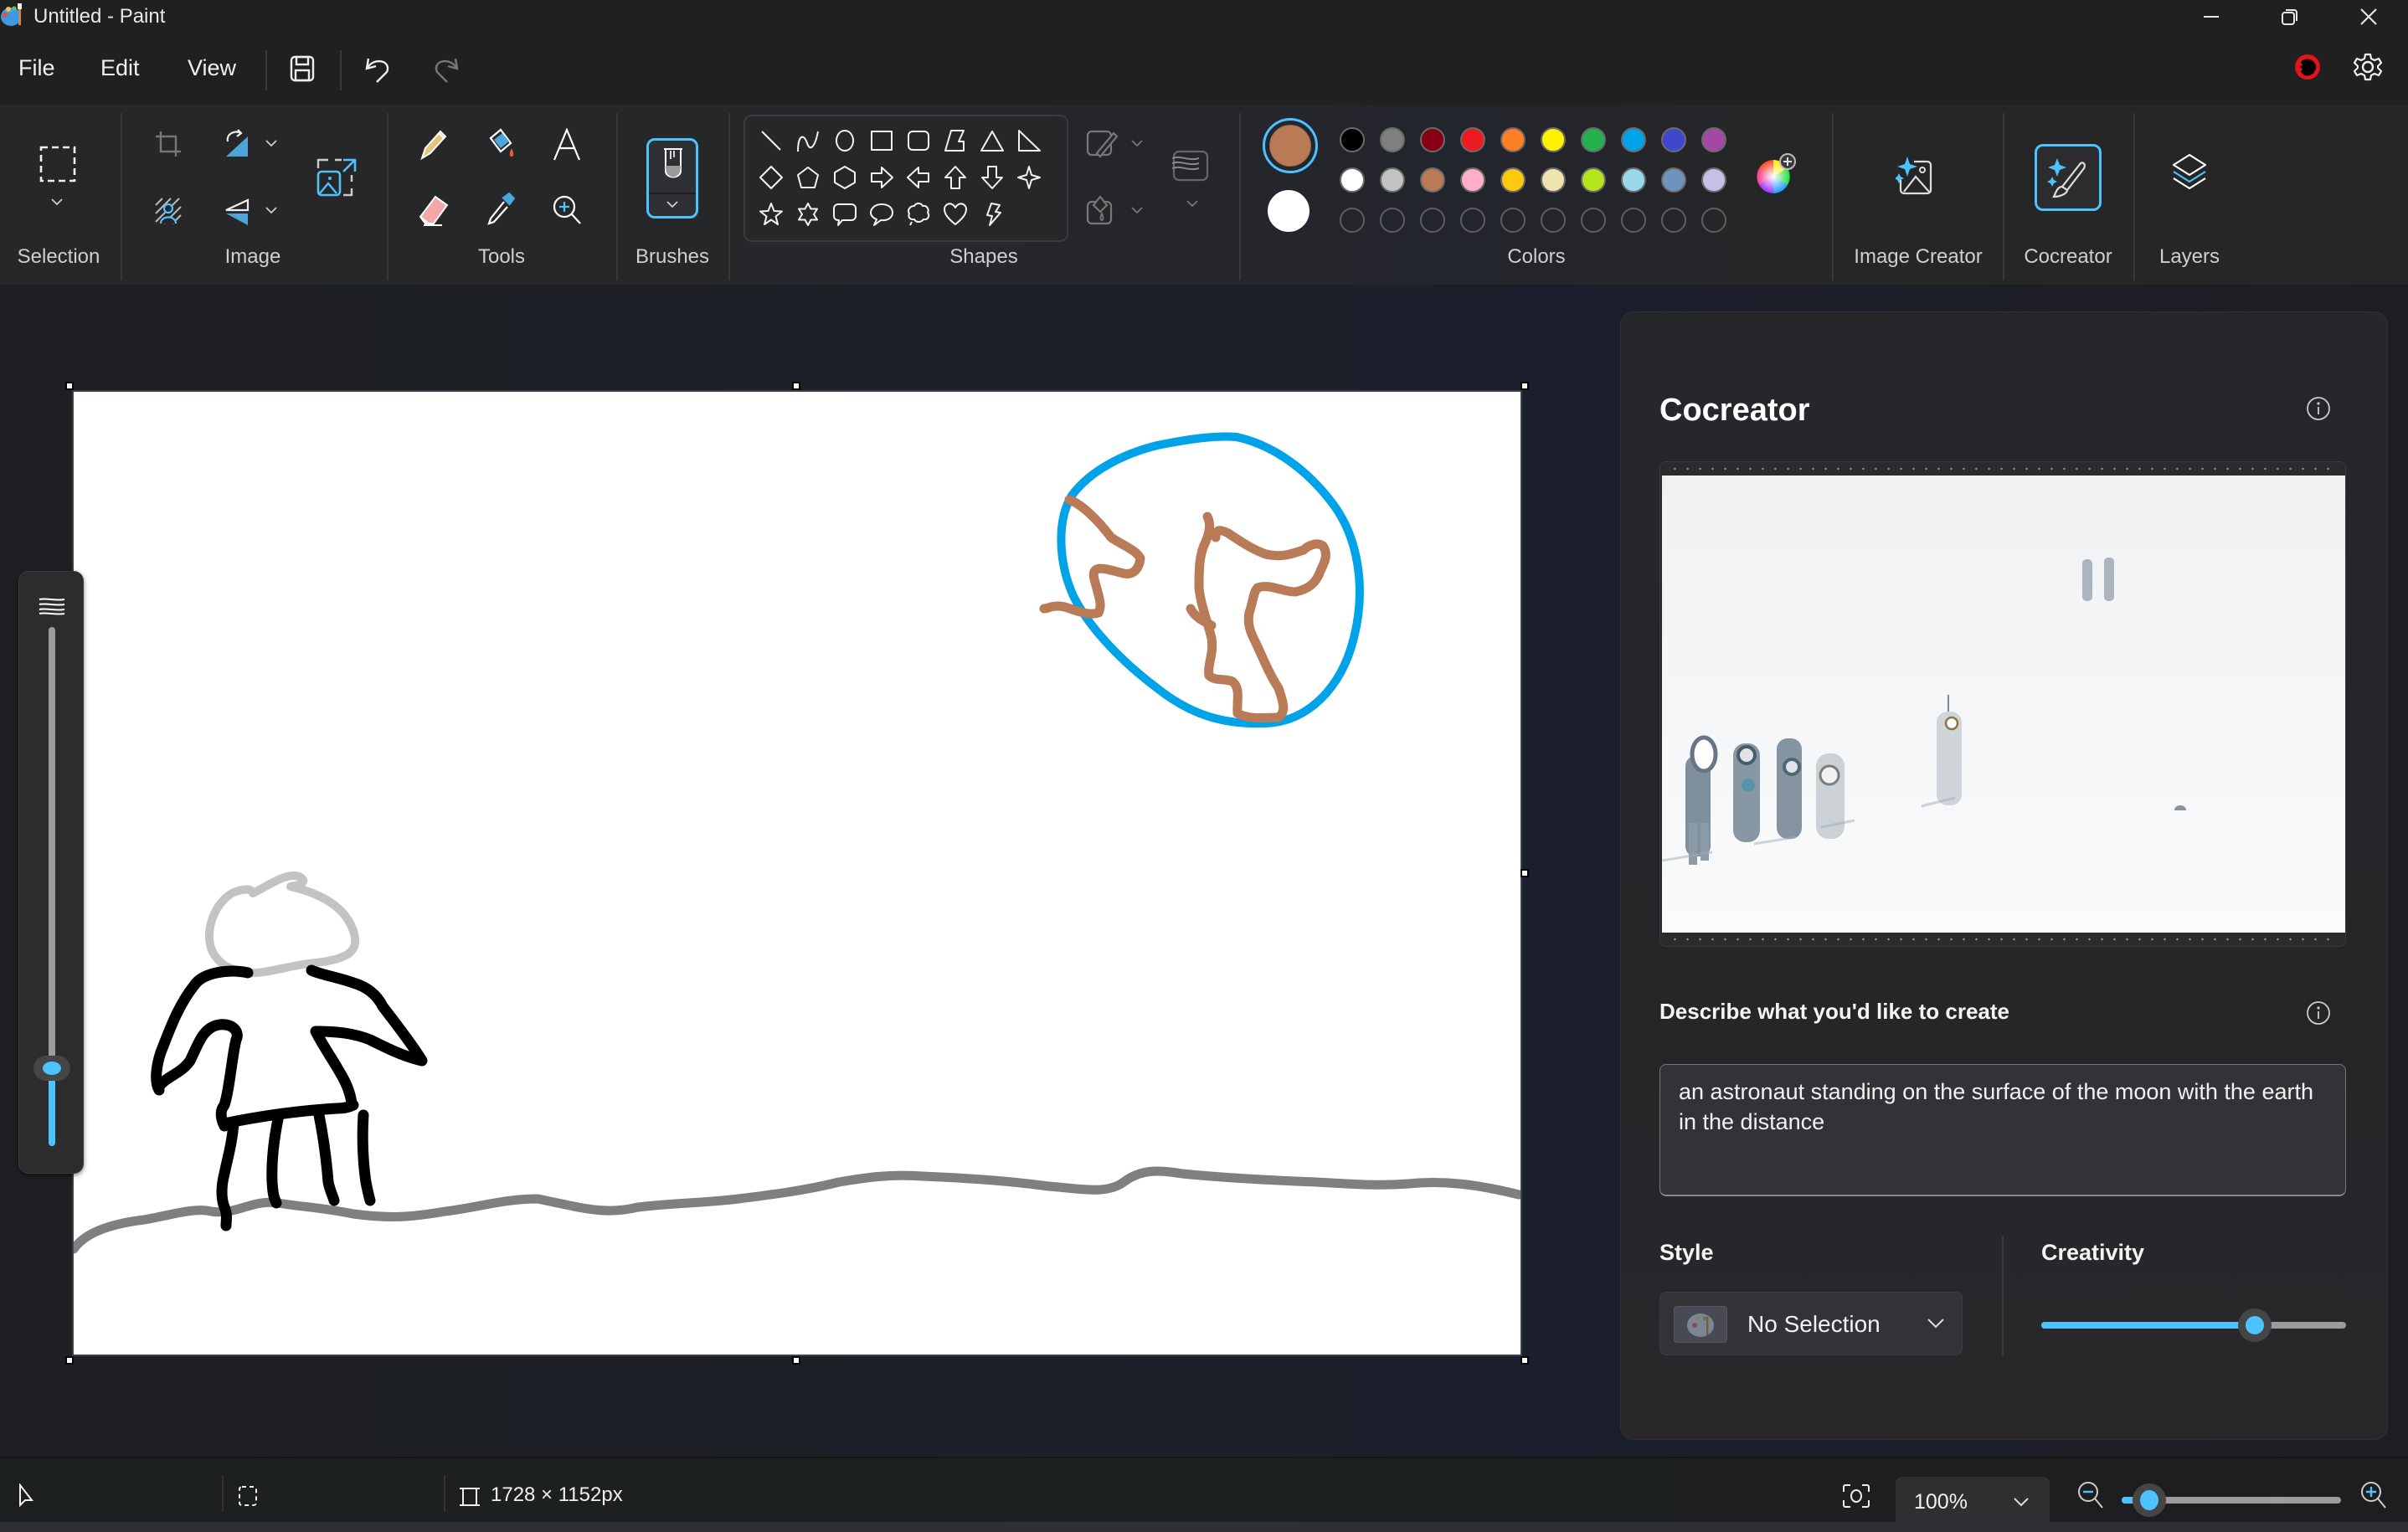 The width and height of the screenshot is (2408, 1532). I want to click on close-button, so click(2368, 16).